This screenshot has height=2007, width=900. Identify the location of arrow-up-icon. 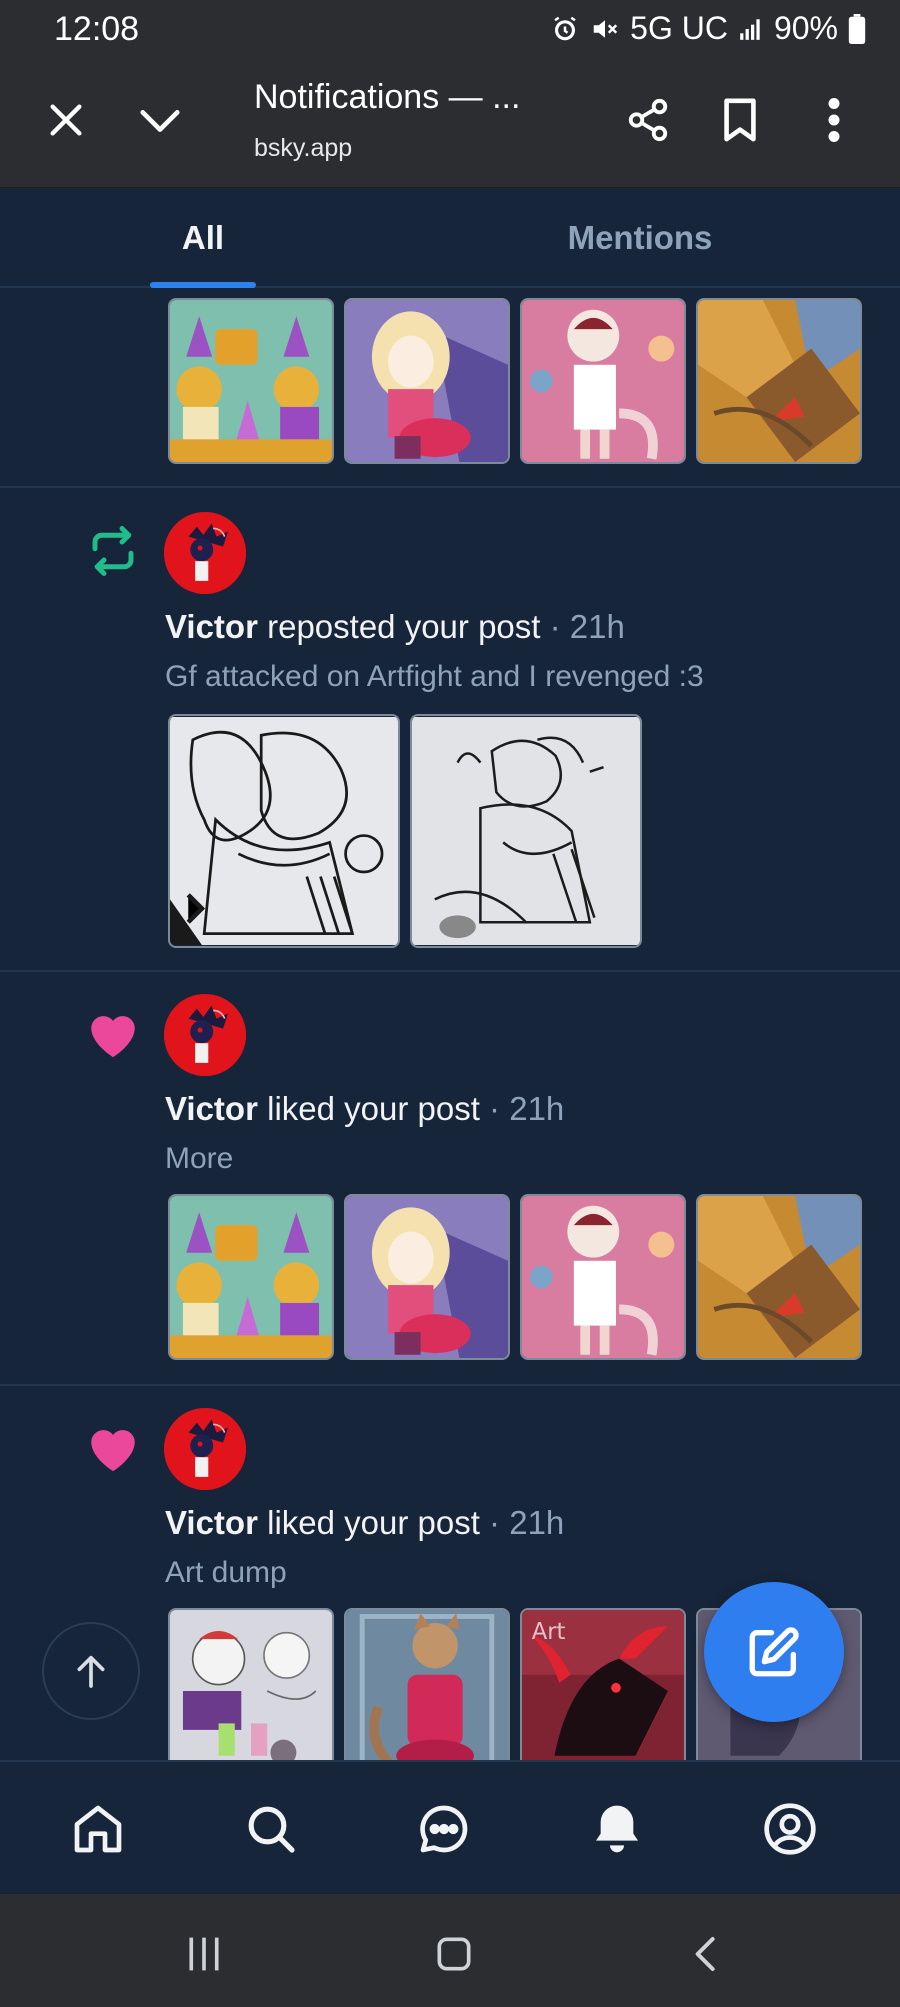
(91, 1671).